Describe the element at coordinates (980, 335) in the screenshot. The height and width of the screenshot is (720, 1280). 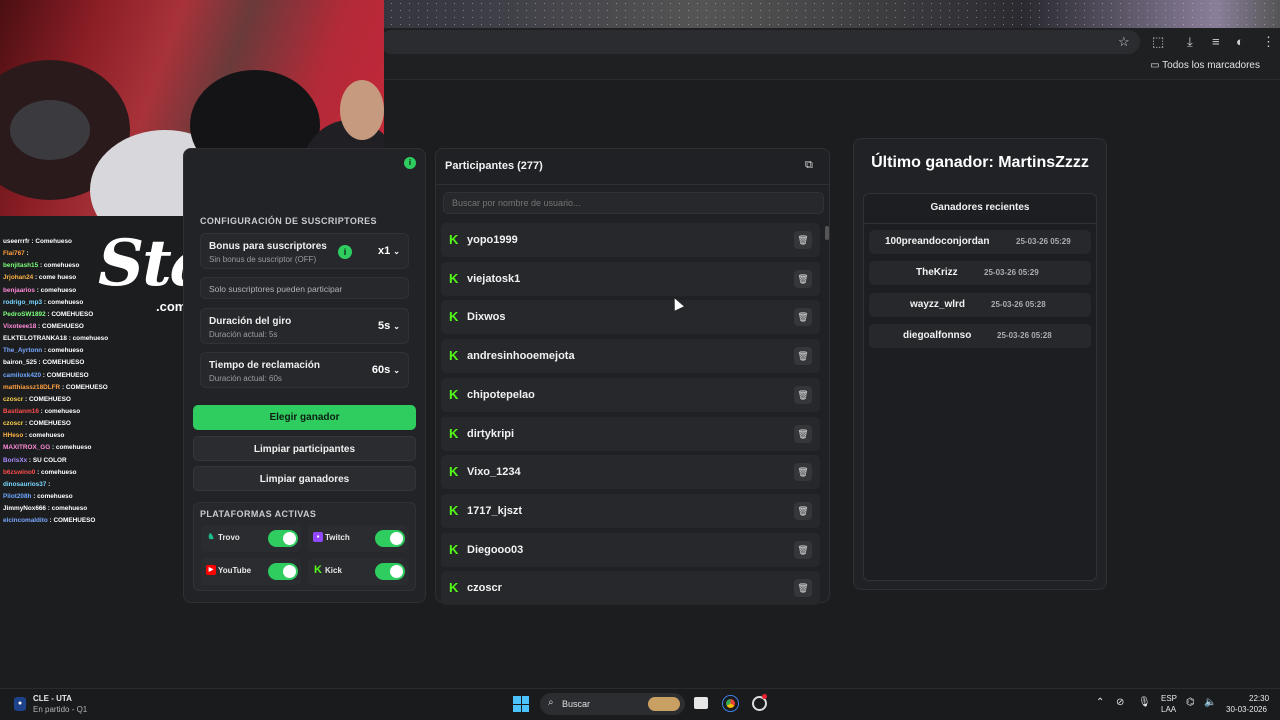
I see `recent-winner-row: diegoalfonnso 25-03-26 05:28` at that location.